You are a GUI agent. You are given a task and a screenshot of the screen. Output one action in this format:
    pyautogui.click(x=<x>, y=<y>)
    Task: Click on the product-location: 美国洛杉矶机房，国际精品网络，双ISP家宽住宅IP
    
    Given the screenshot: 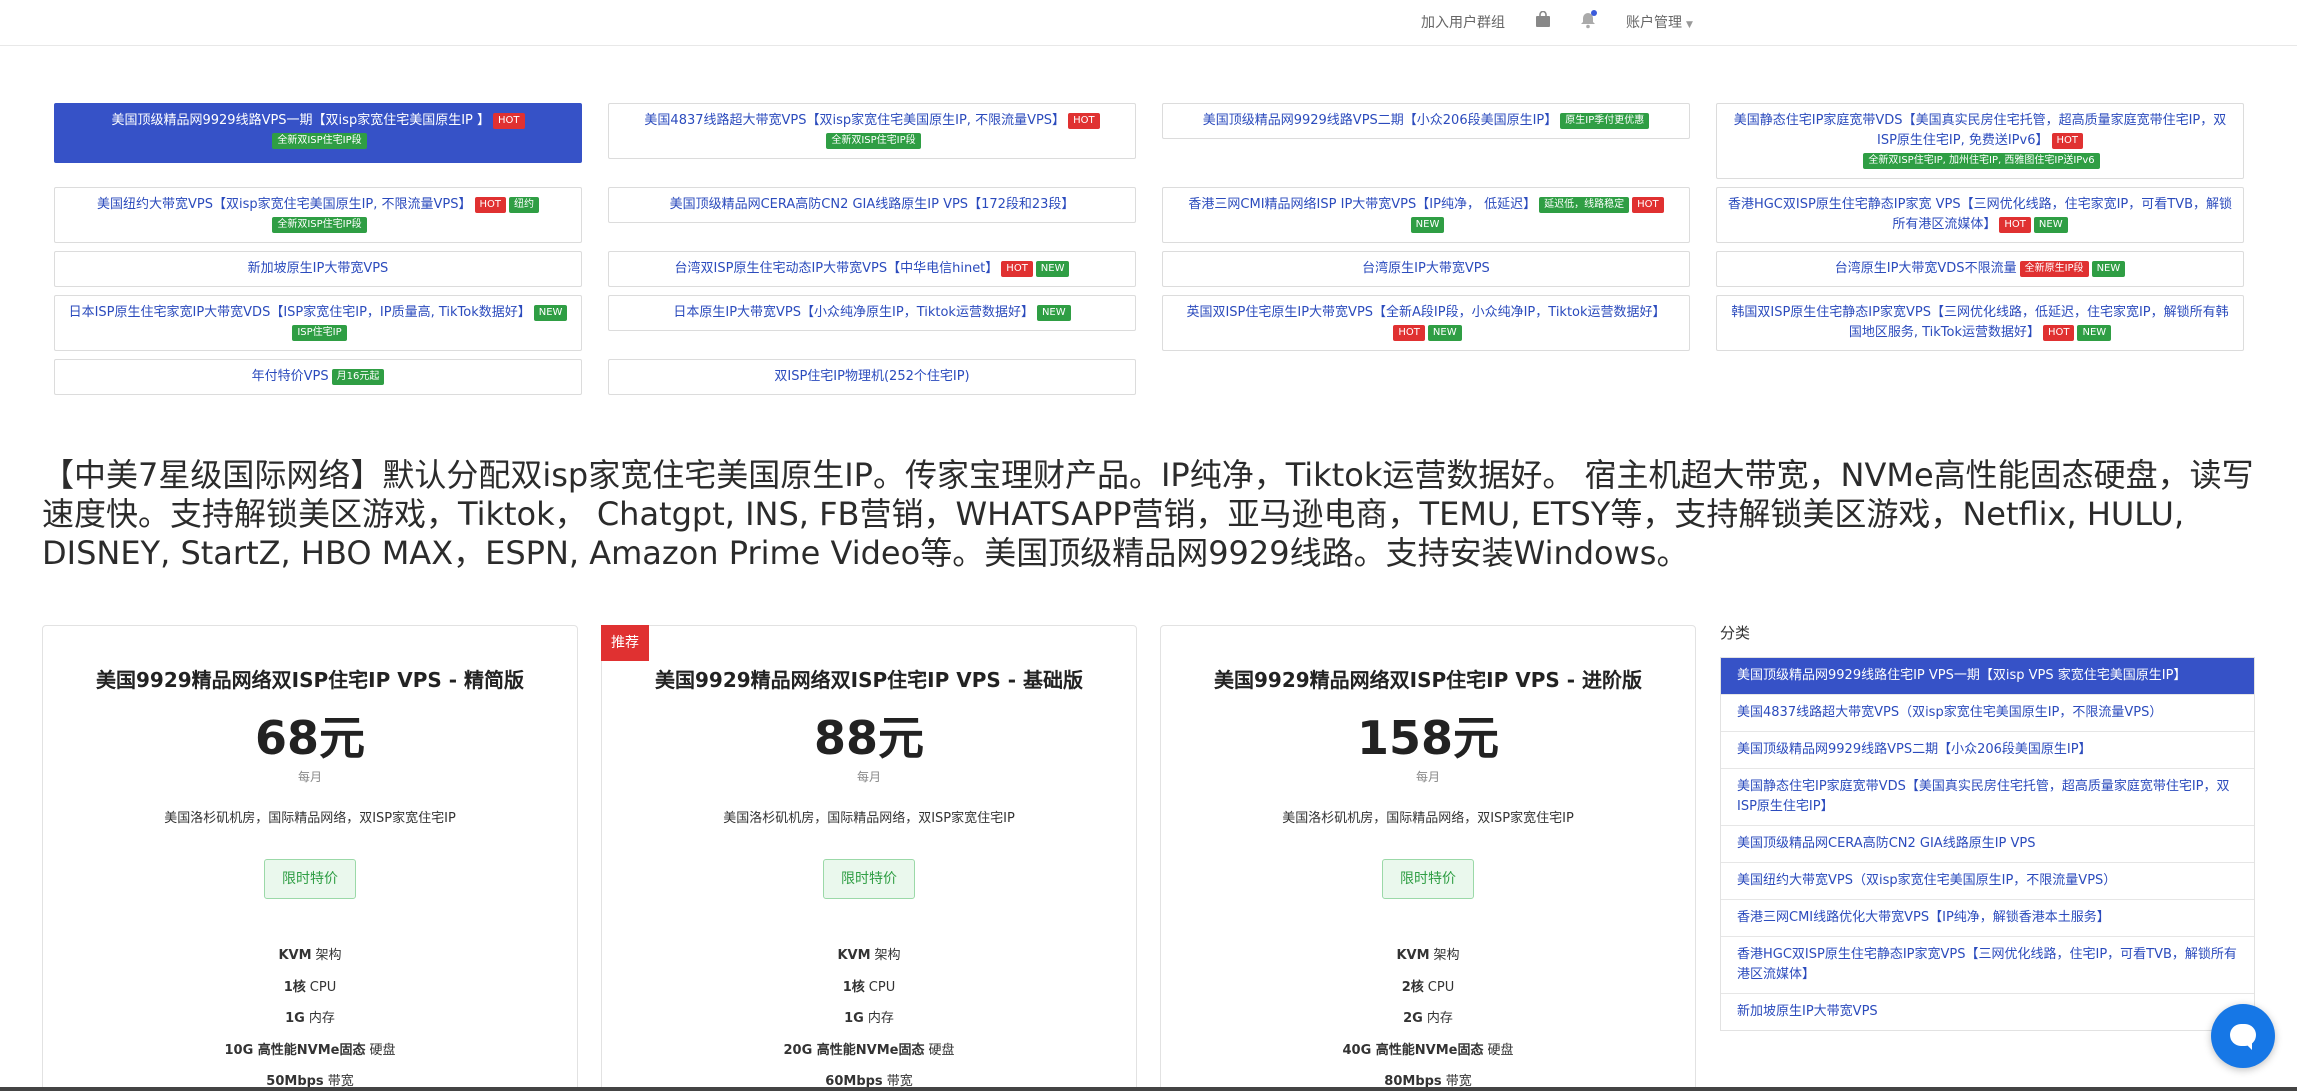 What is the action you would take?
    pyautogui.click(x=310, y=818)
    